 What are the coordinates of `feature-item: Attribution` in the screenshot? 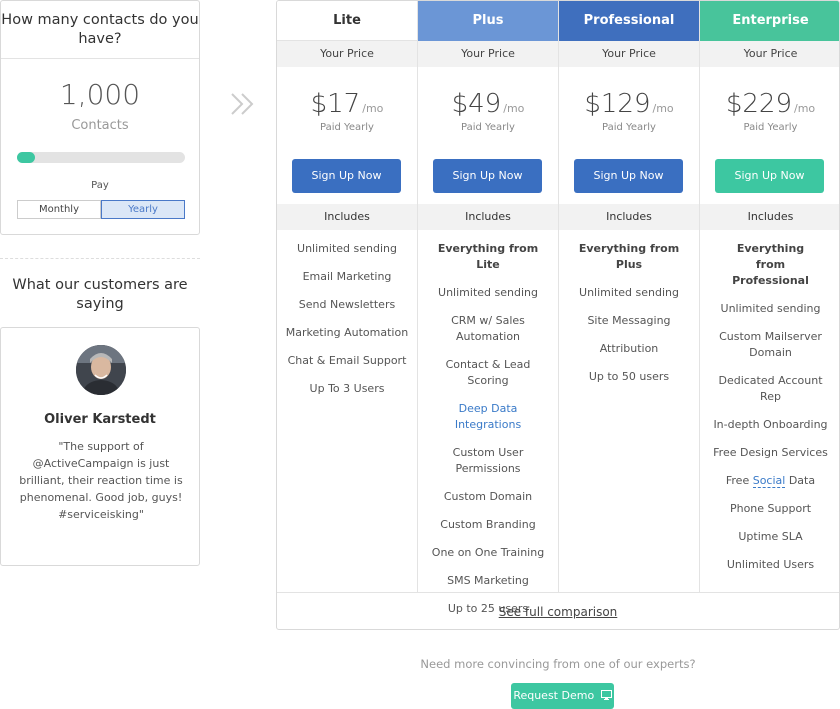 It's located at (629, 348).